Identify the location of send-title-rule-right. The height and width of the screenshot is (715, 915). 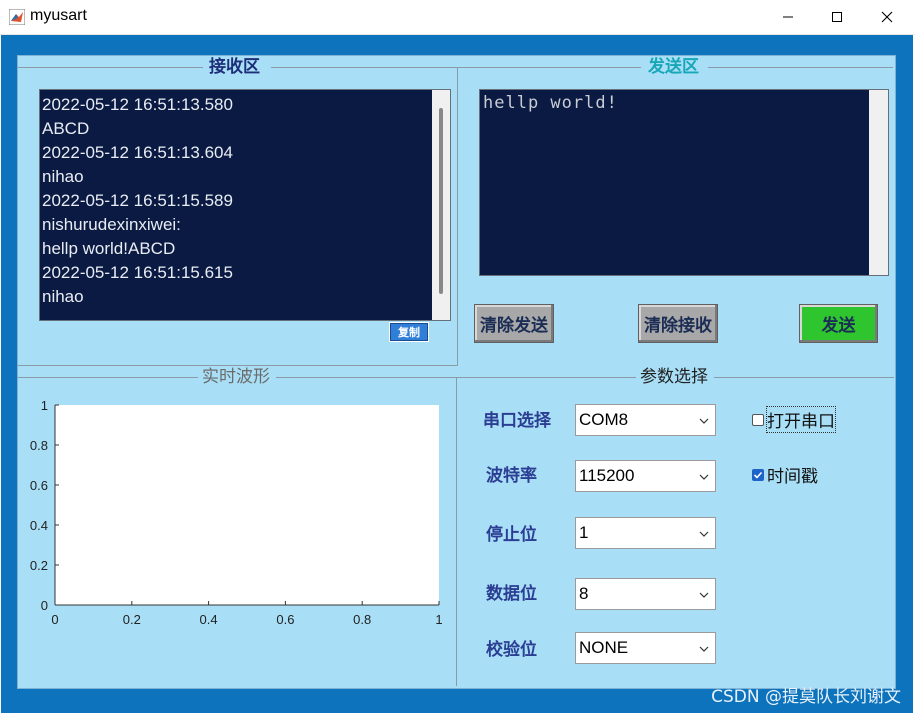
(800, 67).